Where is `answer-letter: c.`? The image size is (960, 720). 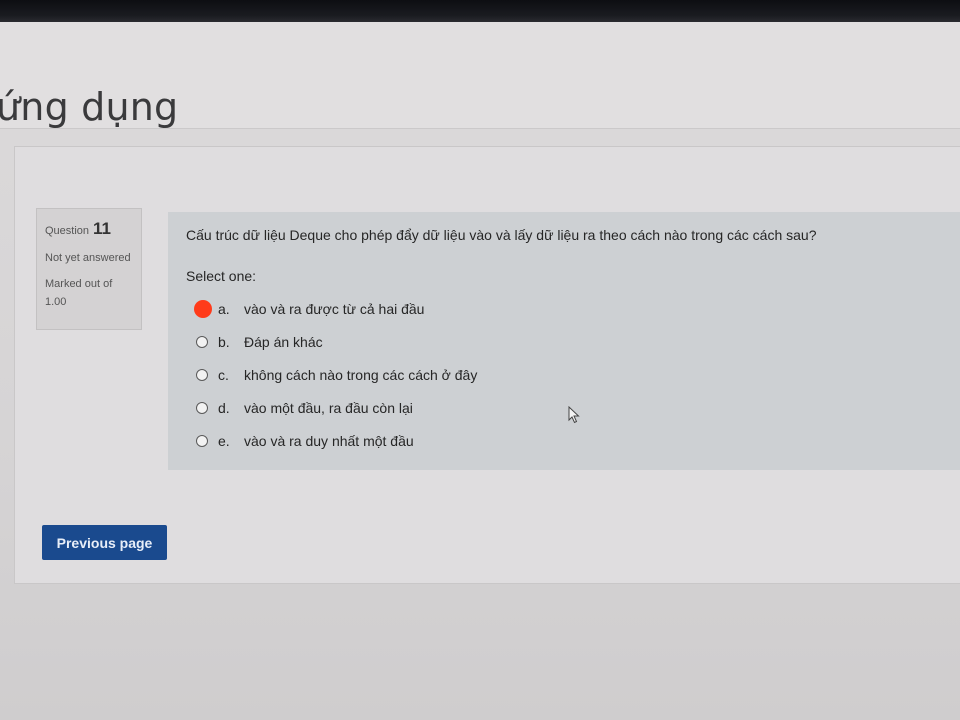
answer-letter: c. is located at coordinates (223, 374).